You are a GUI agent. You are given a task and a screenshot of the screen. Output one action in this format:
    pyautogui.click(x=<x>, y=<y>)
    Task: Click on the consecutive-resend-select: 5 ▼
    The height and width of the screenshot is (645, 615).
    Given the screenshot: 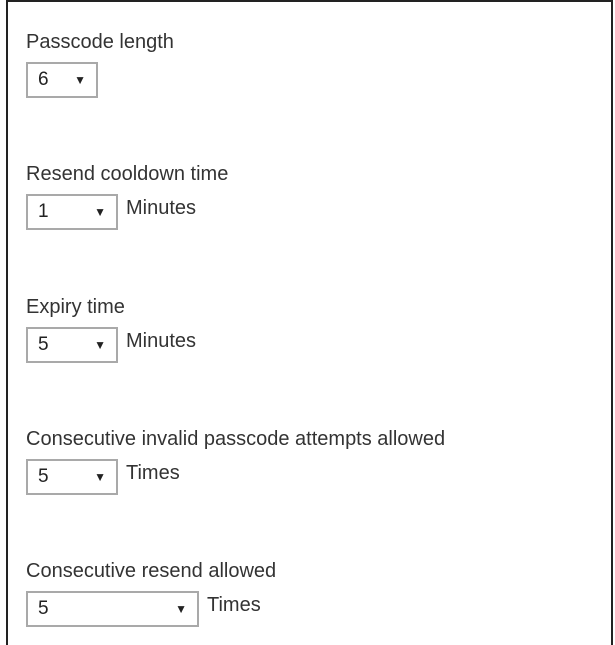 What is the action you would take?
    pyautogui.click(x=112, y=609)
    